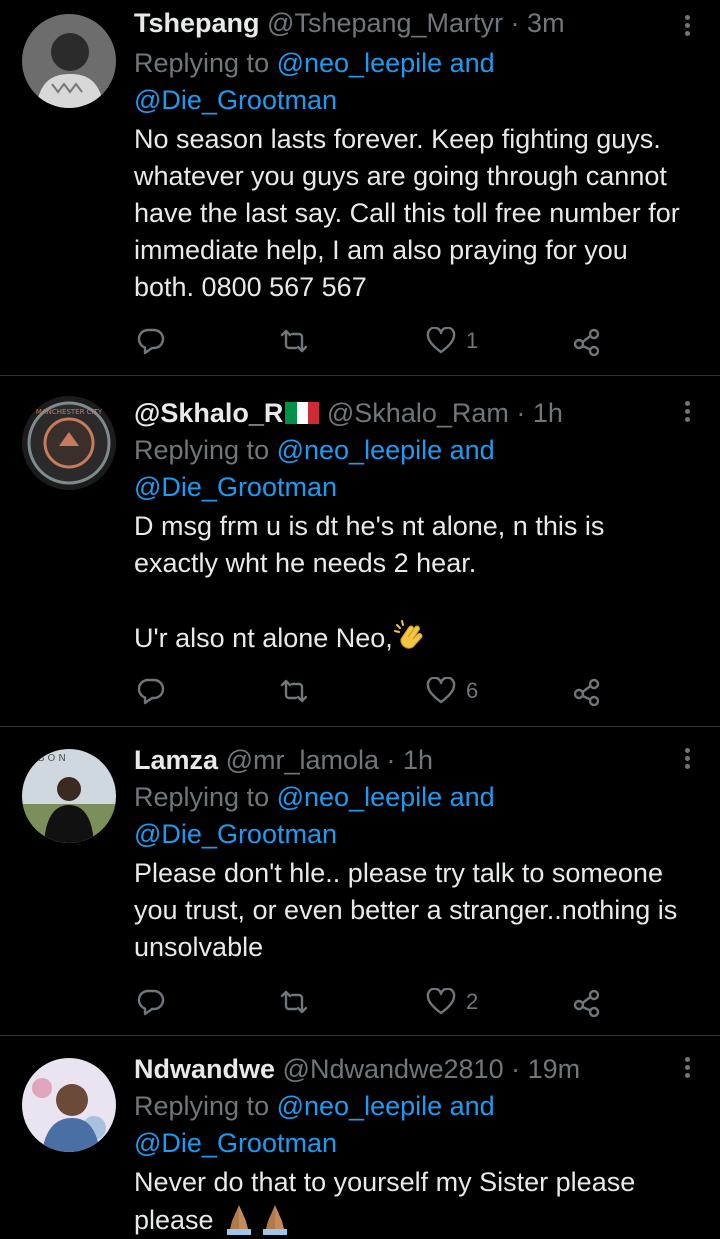 Image resolution: width=720 pixels, height=1239 pixels. Describe the element at coordinates (408, 634) in the screenshot. I see `clapping-hands-icon` at that location.